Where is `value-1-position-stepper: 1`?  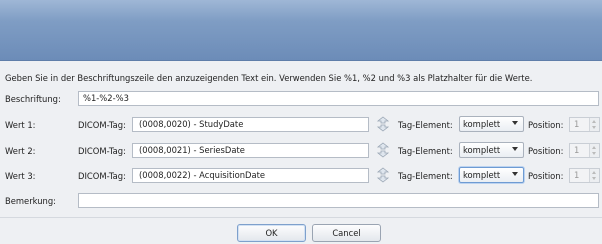
value-1-position-stepper: 1 is located at coordinates (584, 124).